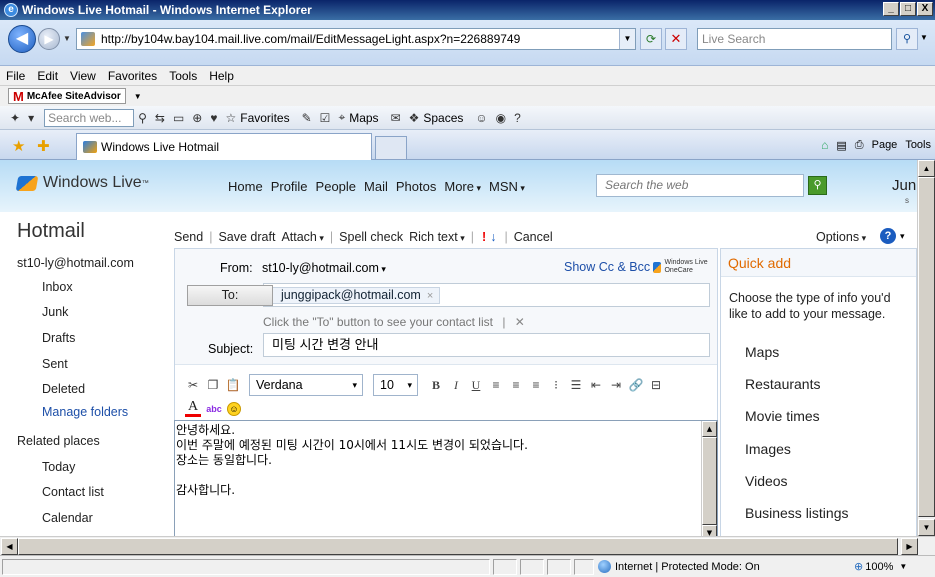  What do you see at coordinates (596, 385) in the screenshot?
I see `decrease-indent-icon: ⇤` at bounding box center [596, 385].